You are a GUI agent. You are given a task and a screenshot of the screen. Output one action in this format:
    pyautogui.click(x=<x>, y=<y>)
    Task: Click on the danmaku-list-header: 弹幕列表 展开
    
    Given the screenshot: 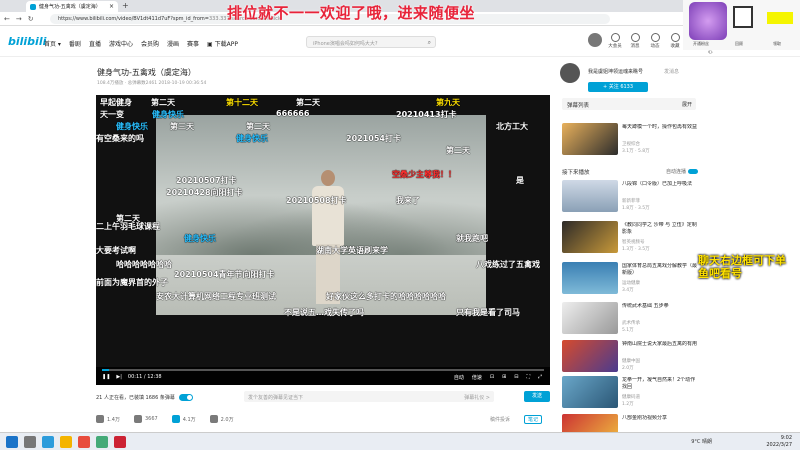 What is the action you would take?
    pyautogui.click(x=629, y=104)
    